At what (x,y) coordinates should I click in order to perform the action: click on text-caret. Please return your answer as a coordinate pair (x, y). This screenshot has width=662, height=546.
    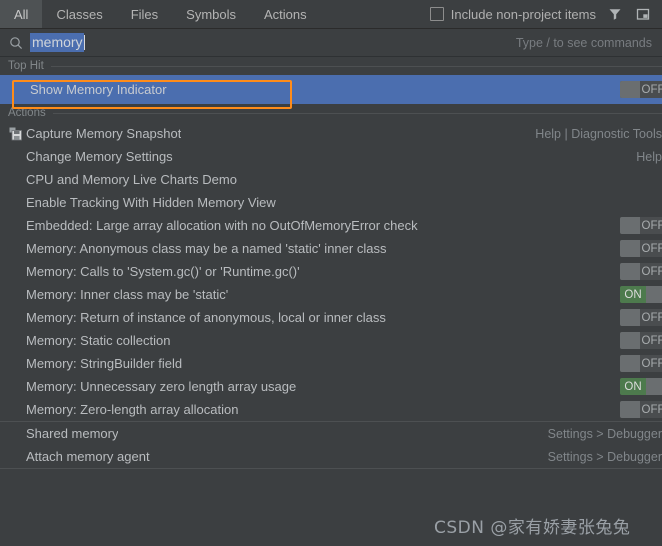
    Looking at the image, I should click on (84, 42).